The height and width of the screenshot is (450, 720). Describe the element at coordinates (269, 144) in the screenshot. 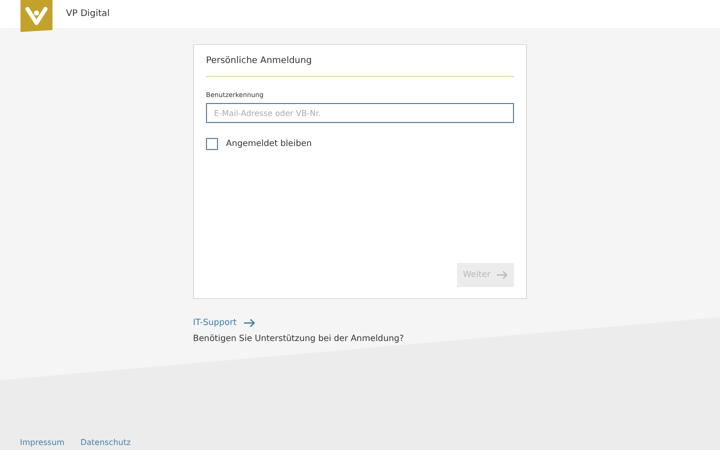

I see `remember-label: Angemeldet bleiben` at that location.